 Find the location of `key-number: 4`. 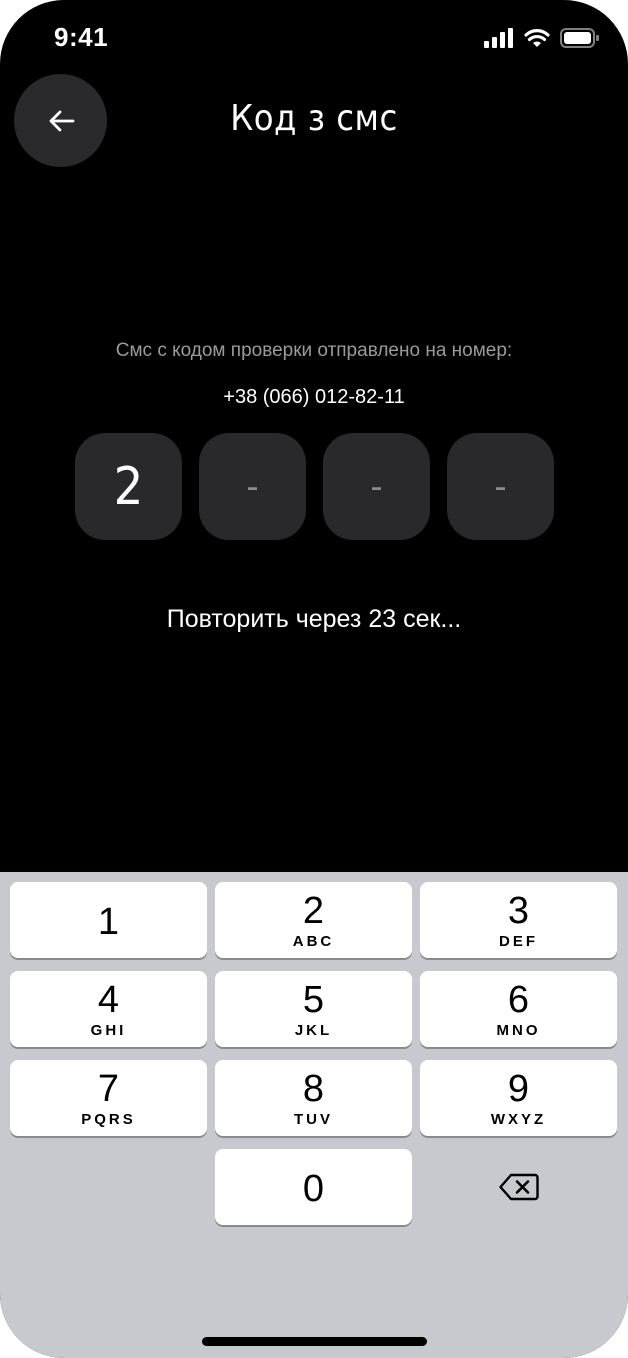

key-number: 4 is located at coordinates (108, 999).